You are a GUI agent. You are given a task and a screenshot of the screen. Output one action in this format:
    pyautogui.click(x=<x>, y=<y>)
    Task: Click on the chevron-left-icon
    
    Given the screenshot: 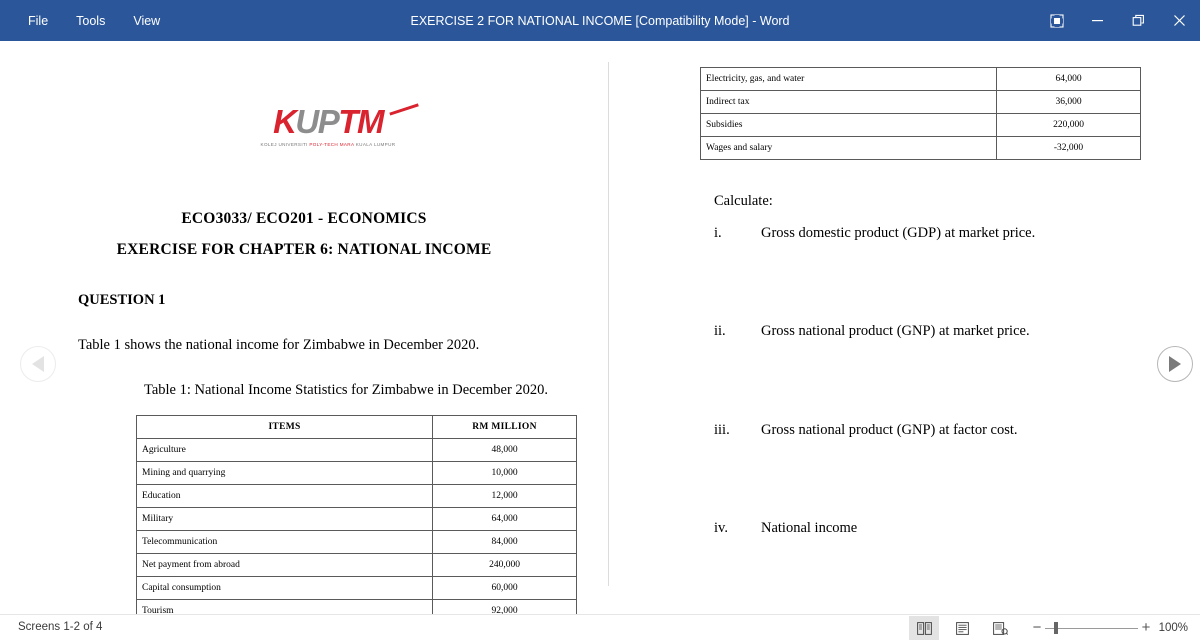 What is the action you would take?
    pyautogui.click(x=38, y=364)
    